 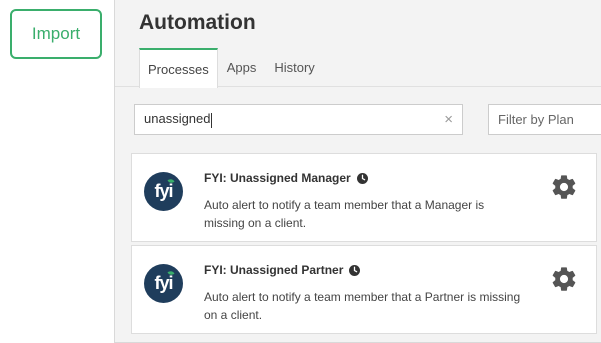 What do you see at coordinates (197, 22) in the screenshot?
I see `page-title: Automation` at bounding box center [197, 22].